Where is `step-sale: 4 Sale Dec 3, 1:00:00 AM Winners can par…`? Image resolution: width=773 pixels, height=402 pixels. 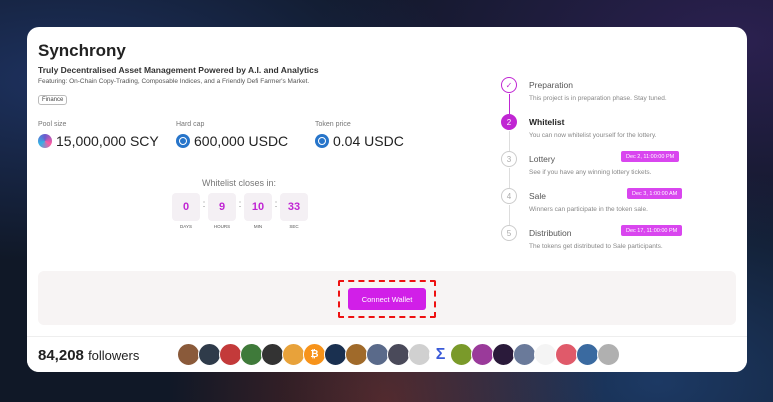
step-sale: 4 Sale Dec 3, 1:00:00 AM Winners can par… is located at coordinates (611, 206).